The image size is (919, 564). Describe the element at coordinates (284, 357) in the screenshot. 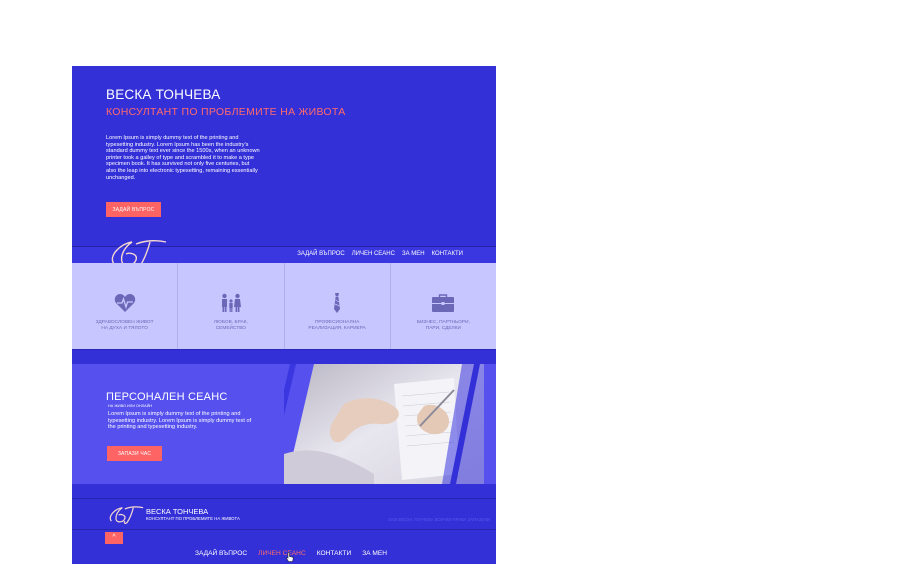

I see `section-divider` at that location.